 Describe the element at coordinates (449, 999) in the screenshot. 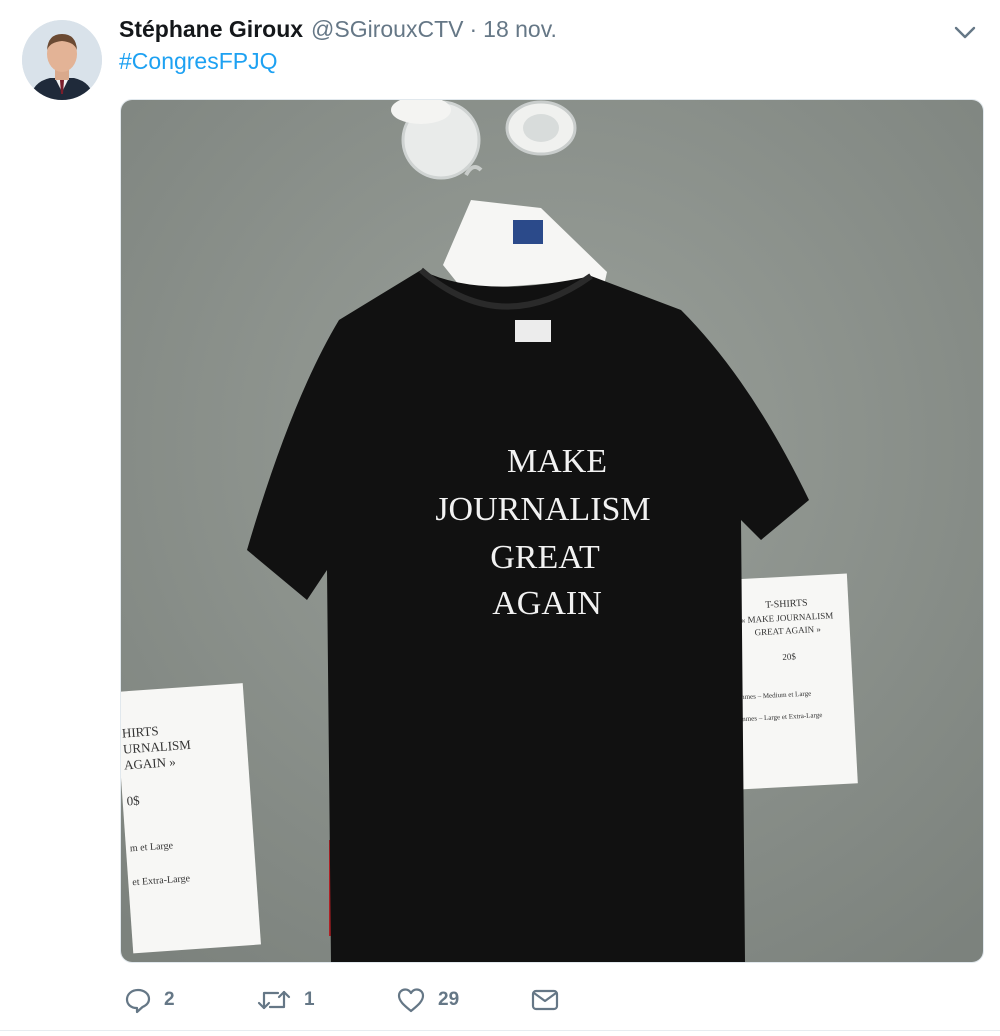

I see `like-count: 29` at that location.